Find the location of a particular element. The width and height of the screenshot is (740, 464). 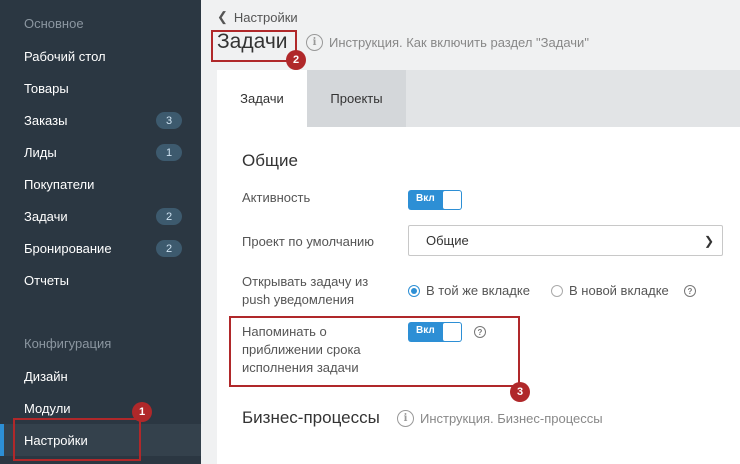

active-indicator is located at coordinates (2, 440).